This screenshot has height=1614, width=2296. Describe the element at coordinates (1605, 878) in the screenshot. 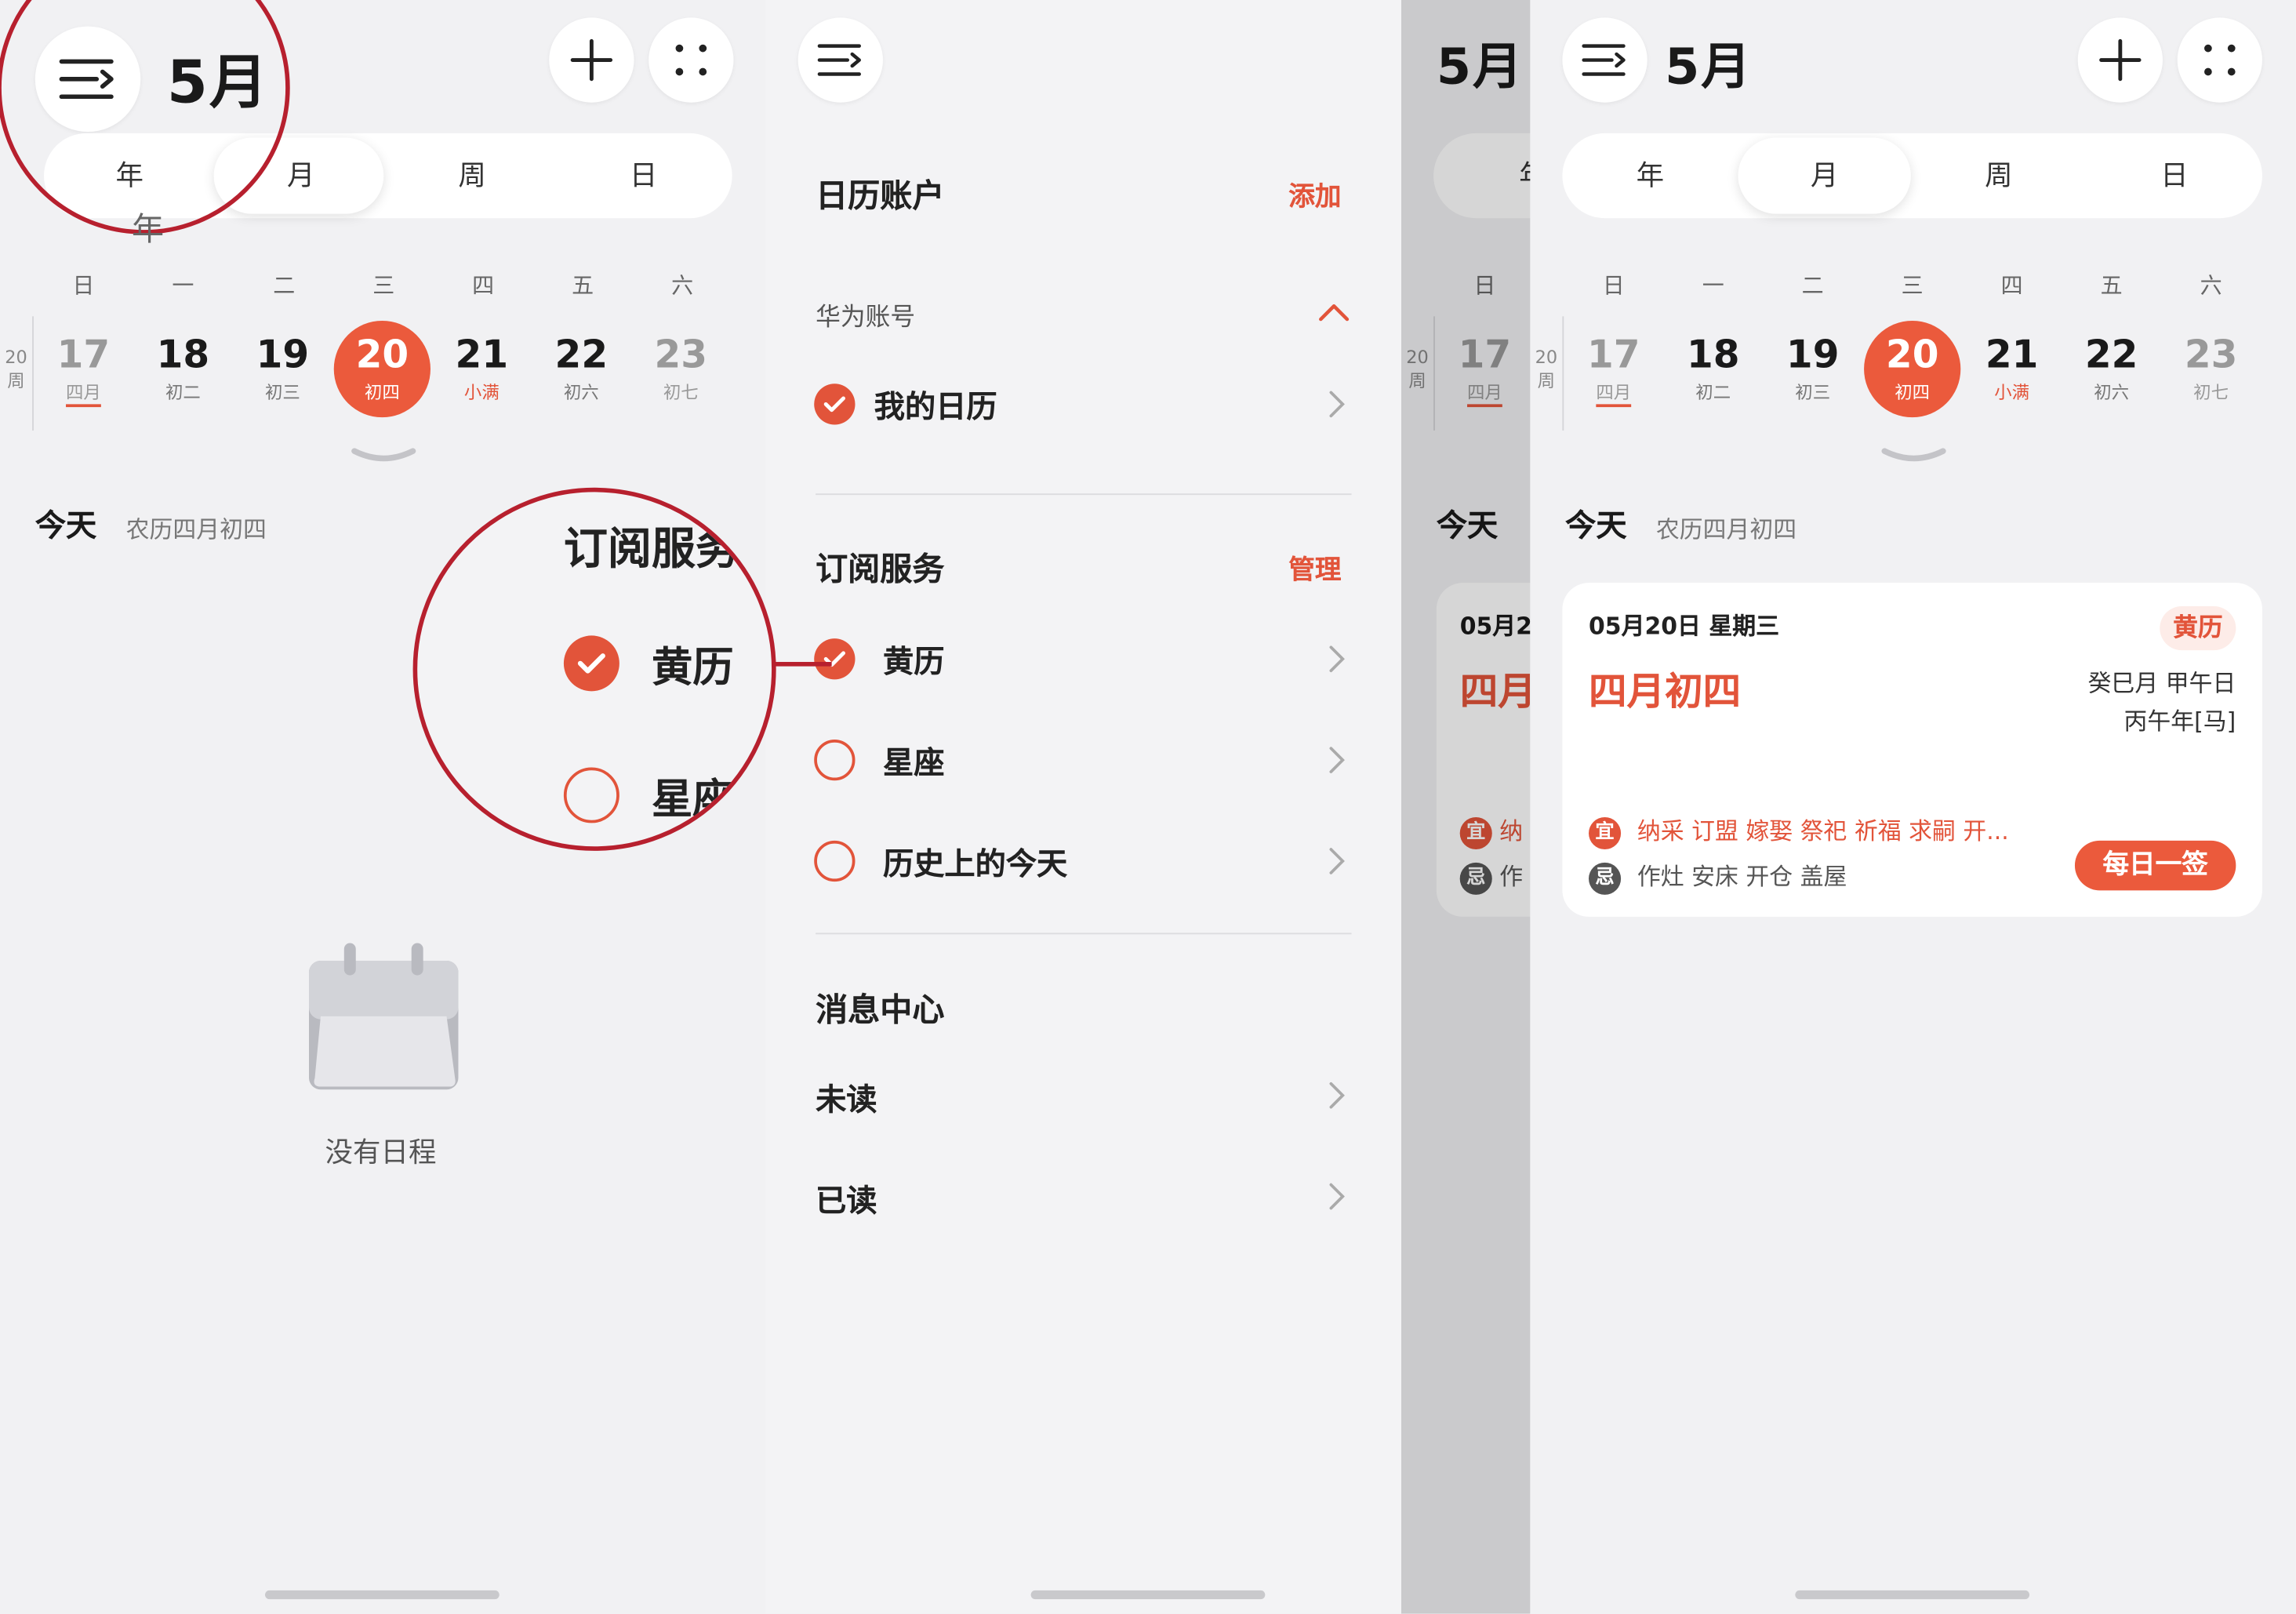

I see `ji-badge: 忌` at that location.